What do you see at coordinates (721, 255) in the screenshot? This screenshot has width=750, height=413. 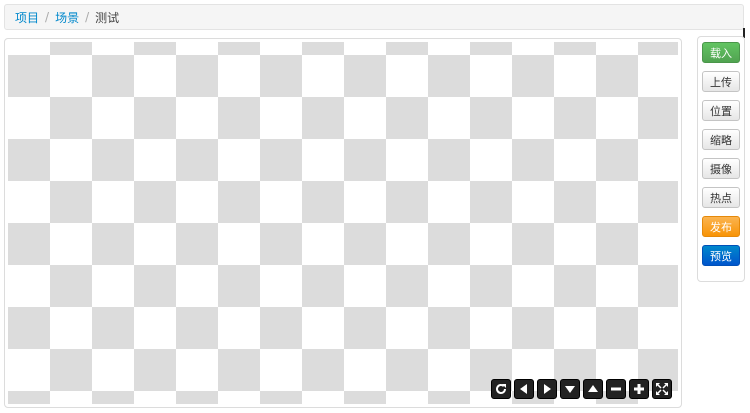 I see `preview-button: 预览` at bounding box center [721, 255].